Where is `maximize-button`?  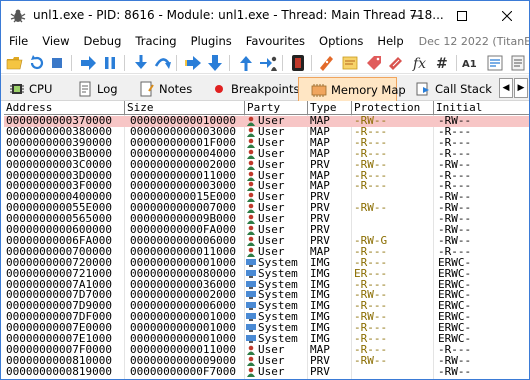 maximize-button is located at coordinates (462, 16).